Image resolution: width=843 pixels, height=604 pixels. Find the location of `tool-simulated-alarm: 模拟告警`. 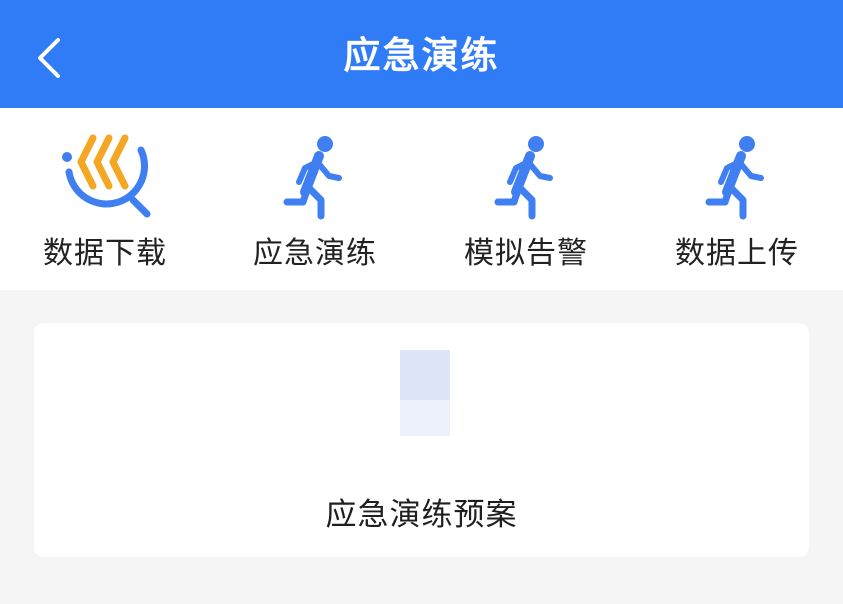

tool-simulated-alarm: 模拟告警 is located at coordinates (526, 199).